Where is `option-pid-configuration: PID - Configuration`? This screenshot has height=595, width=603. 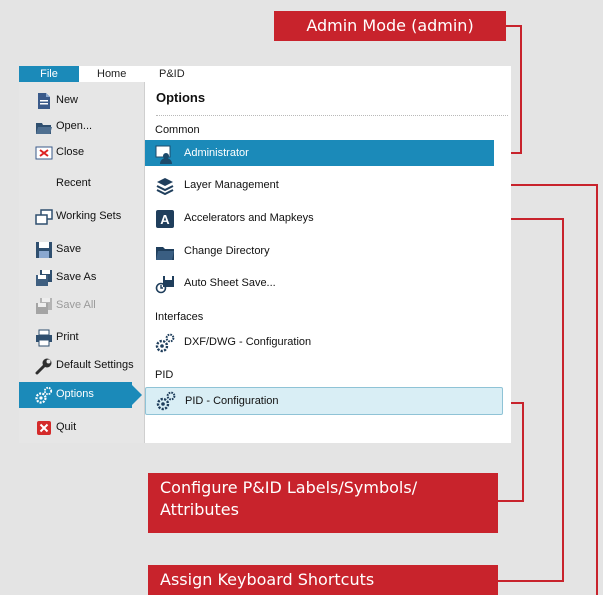 option-pid-configuration: PID - Configuration is located at coordinates (324, 401).